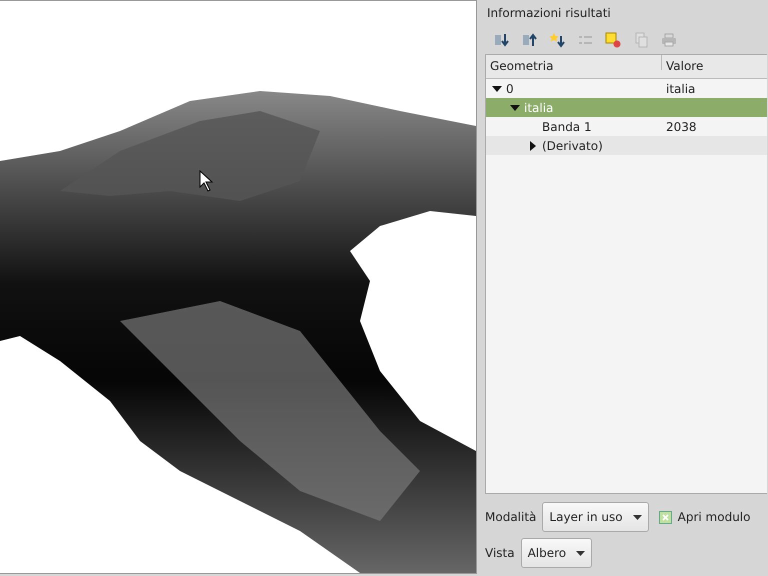 This screenshot has height=576, width=768. What do you see at coordinates (626, 88) in the screenshot?
I see `tree-row: 0 italia` at bounding box center [626, 88].